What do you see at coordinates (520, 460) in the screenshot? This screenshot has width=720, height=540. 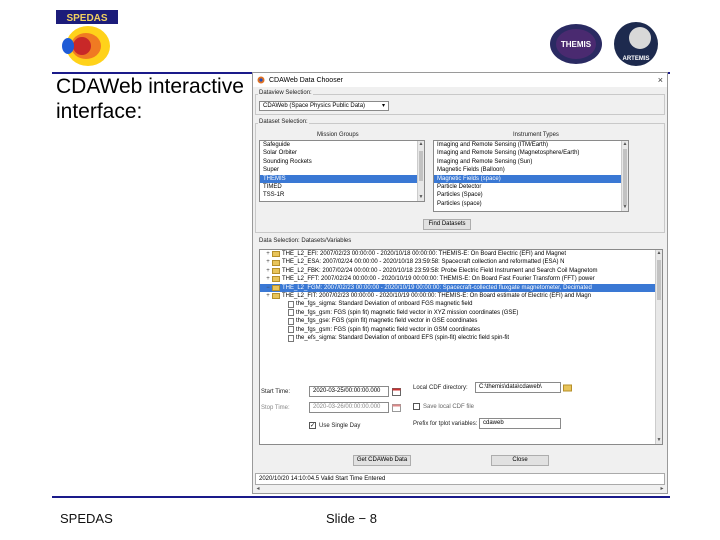 I see `close-button: Close` at bounding box center [520, 460].